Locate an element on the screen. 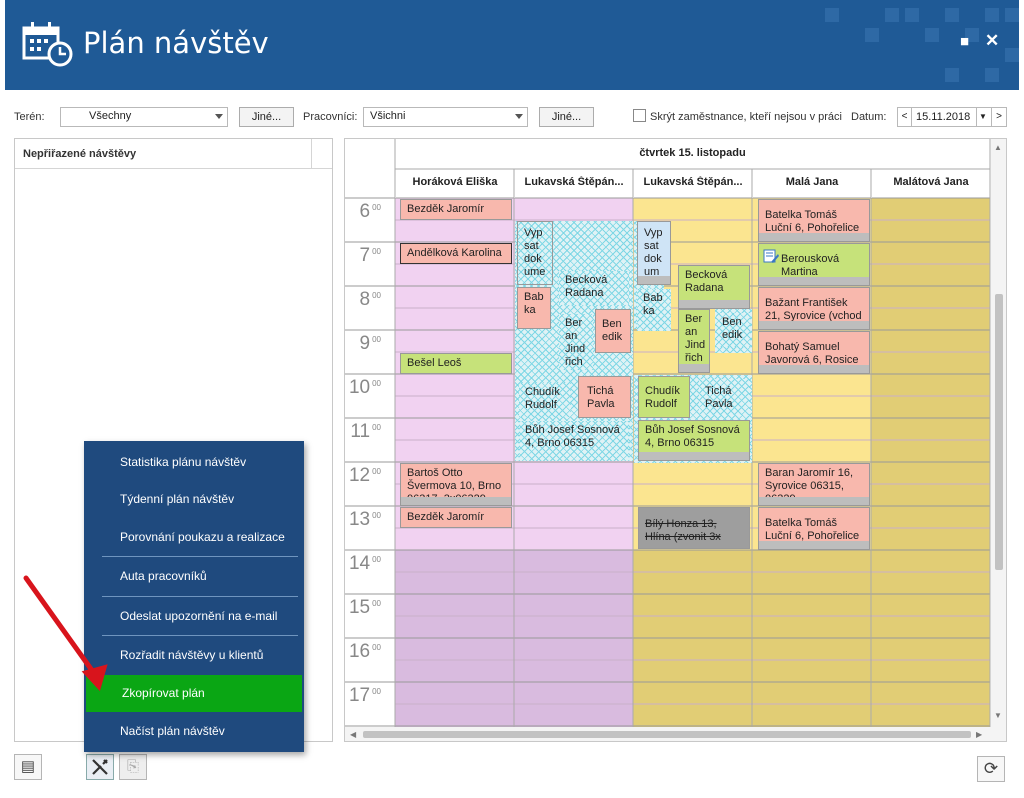 Image resolution: width=1024 pixels, height=798 pixels. scroll-left-icon: ◀ is located at coordinates (353, 734).